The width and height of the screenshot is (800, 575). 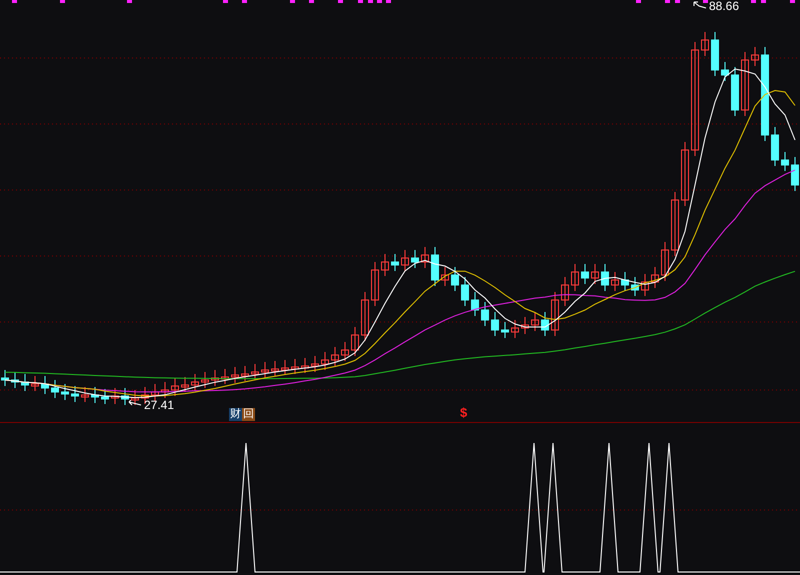 What do you see at coordinates (235, 414) in the screenshot?
I see `info-tag: 财` at bounding box center [235, 414].